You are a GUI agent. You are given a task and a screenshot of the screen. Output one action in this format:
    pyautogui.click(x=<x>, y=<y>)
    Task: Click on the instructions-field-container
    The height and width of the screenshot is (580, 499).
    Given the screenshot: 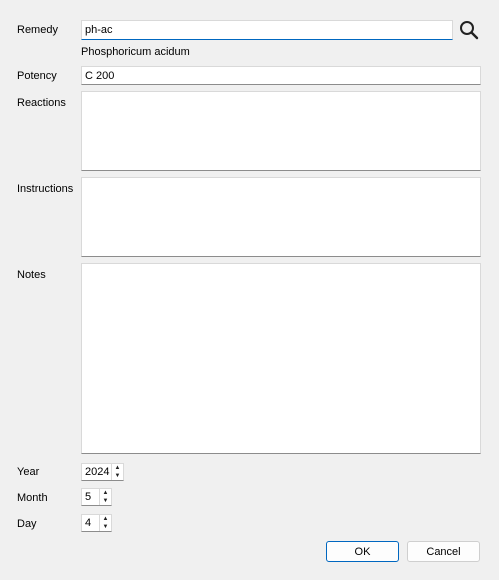 What is the action you would take?
    pyautogui.click(x=281, y=217)
    